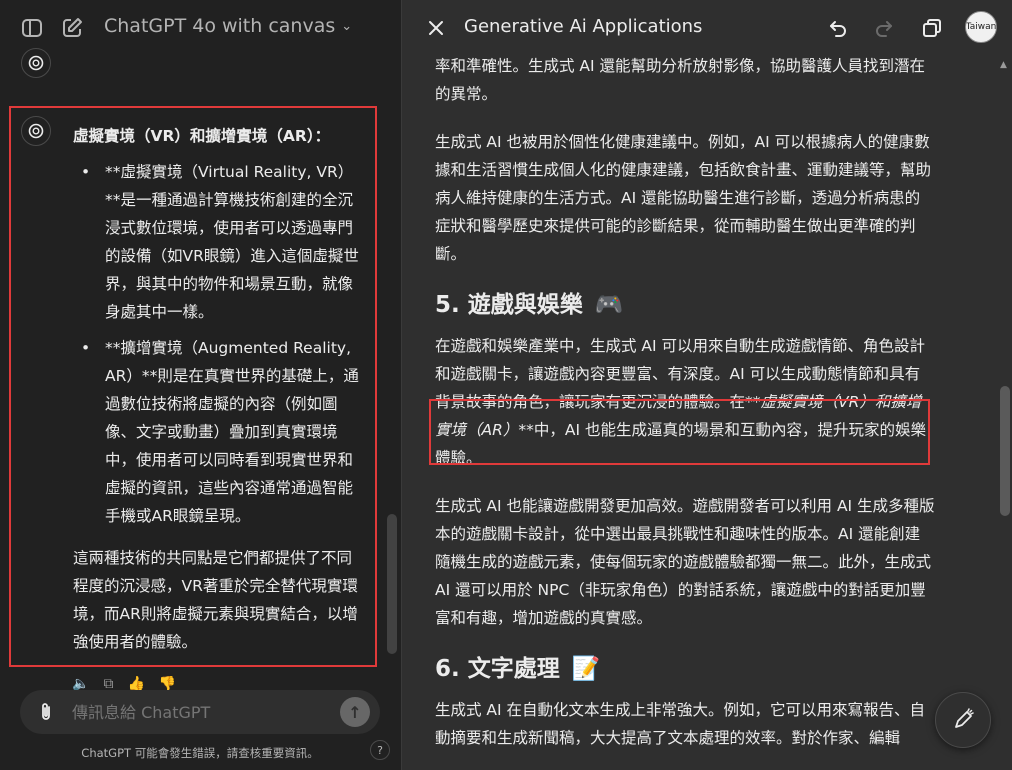 The image size is (1012, 770). I want to click on section-title: 6. 文字處理, so click(497, 669).